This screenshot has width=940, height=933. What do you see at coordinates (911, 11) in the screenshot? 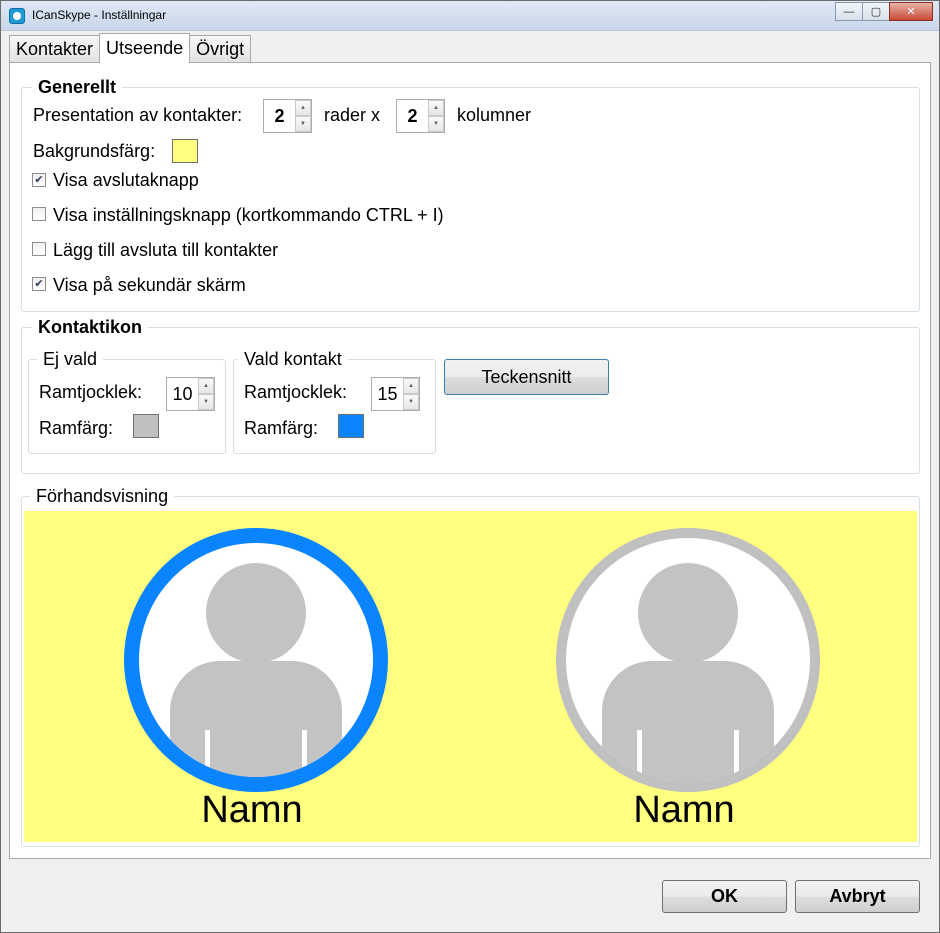
I see `close-button: ✕` at bounding box center [911, 11].